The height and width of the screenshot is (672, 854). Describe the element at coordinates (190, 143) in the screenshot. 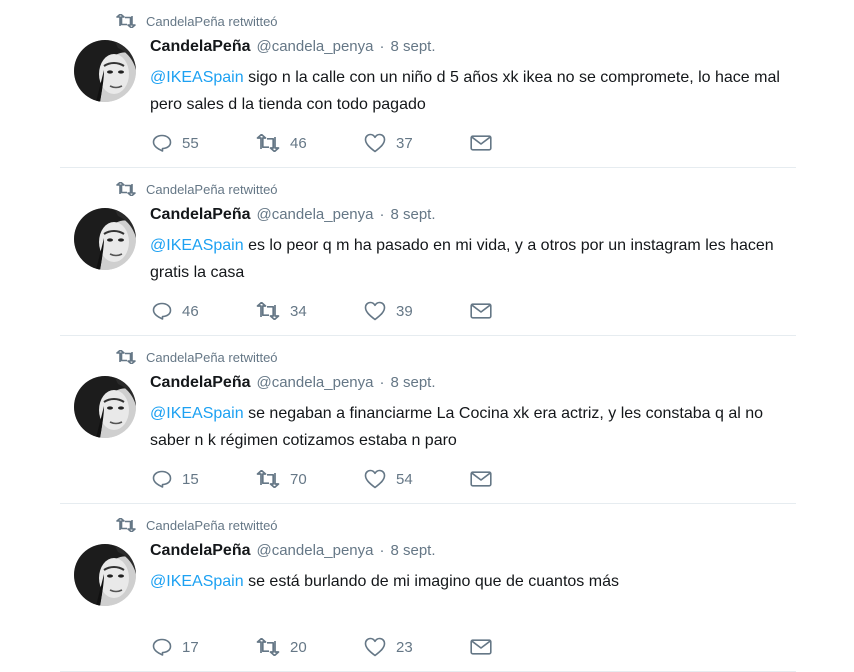

I see `reply-count: 55` at that location.